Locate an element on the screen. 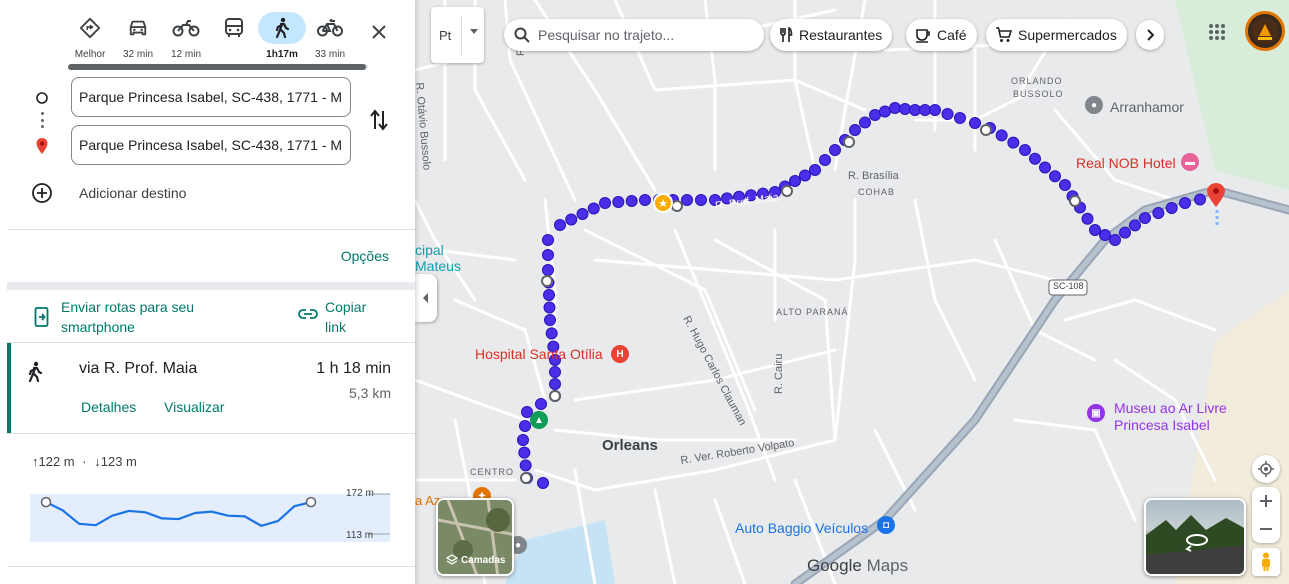 The height and width of the screenshot is (584, 1289). poi-hospital-label: Hospital Santa Otília is located at coordinates (539, 354).